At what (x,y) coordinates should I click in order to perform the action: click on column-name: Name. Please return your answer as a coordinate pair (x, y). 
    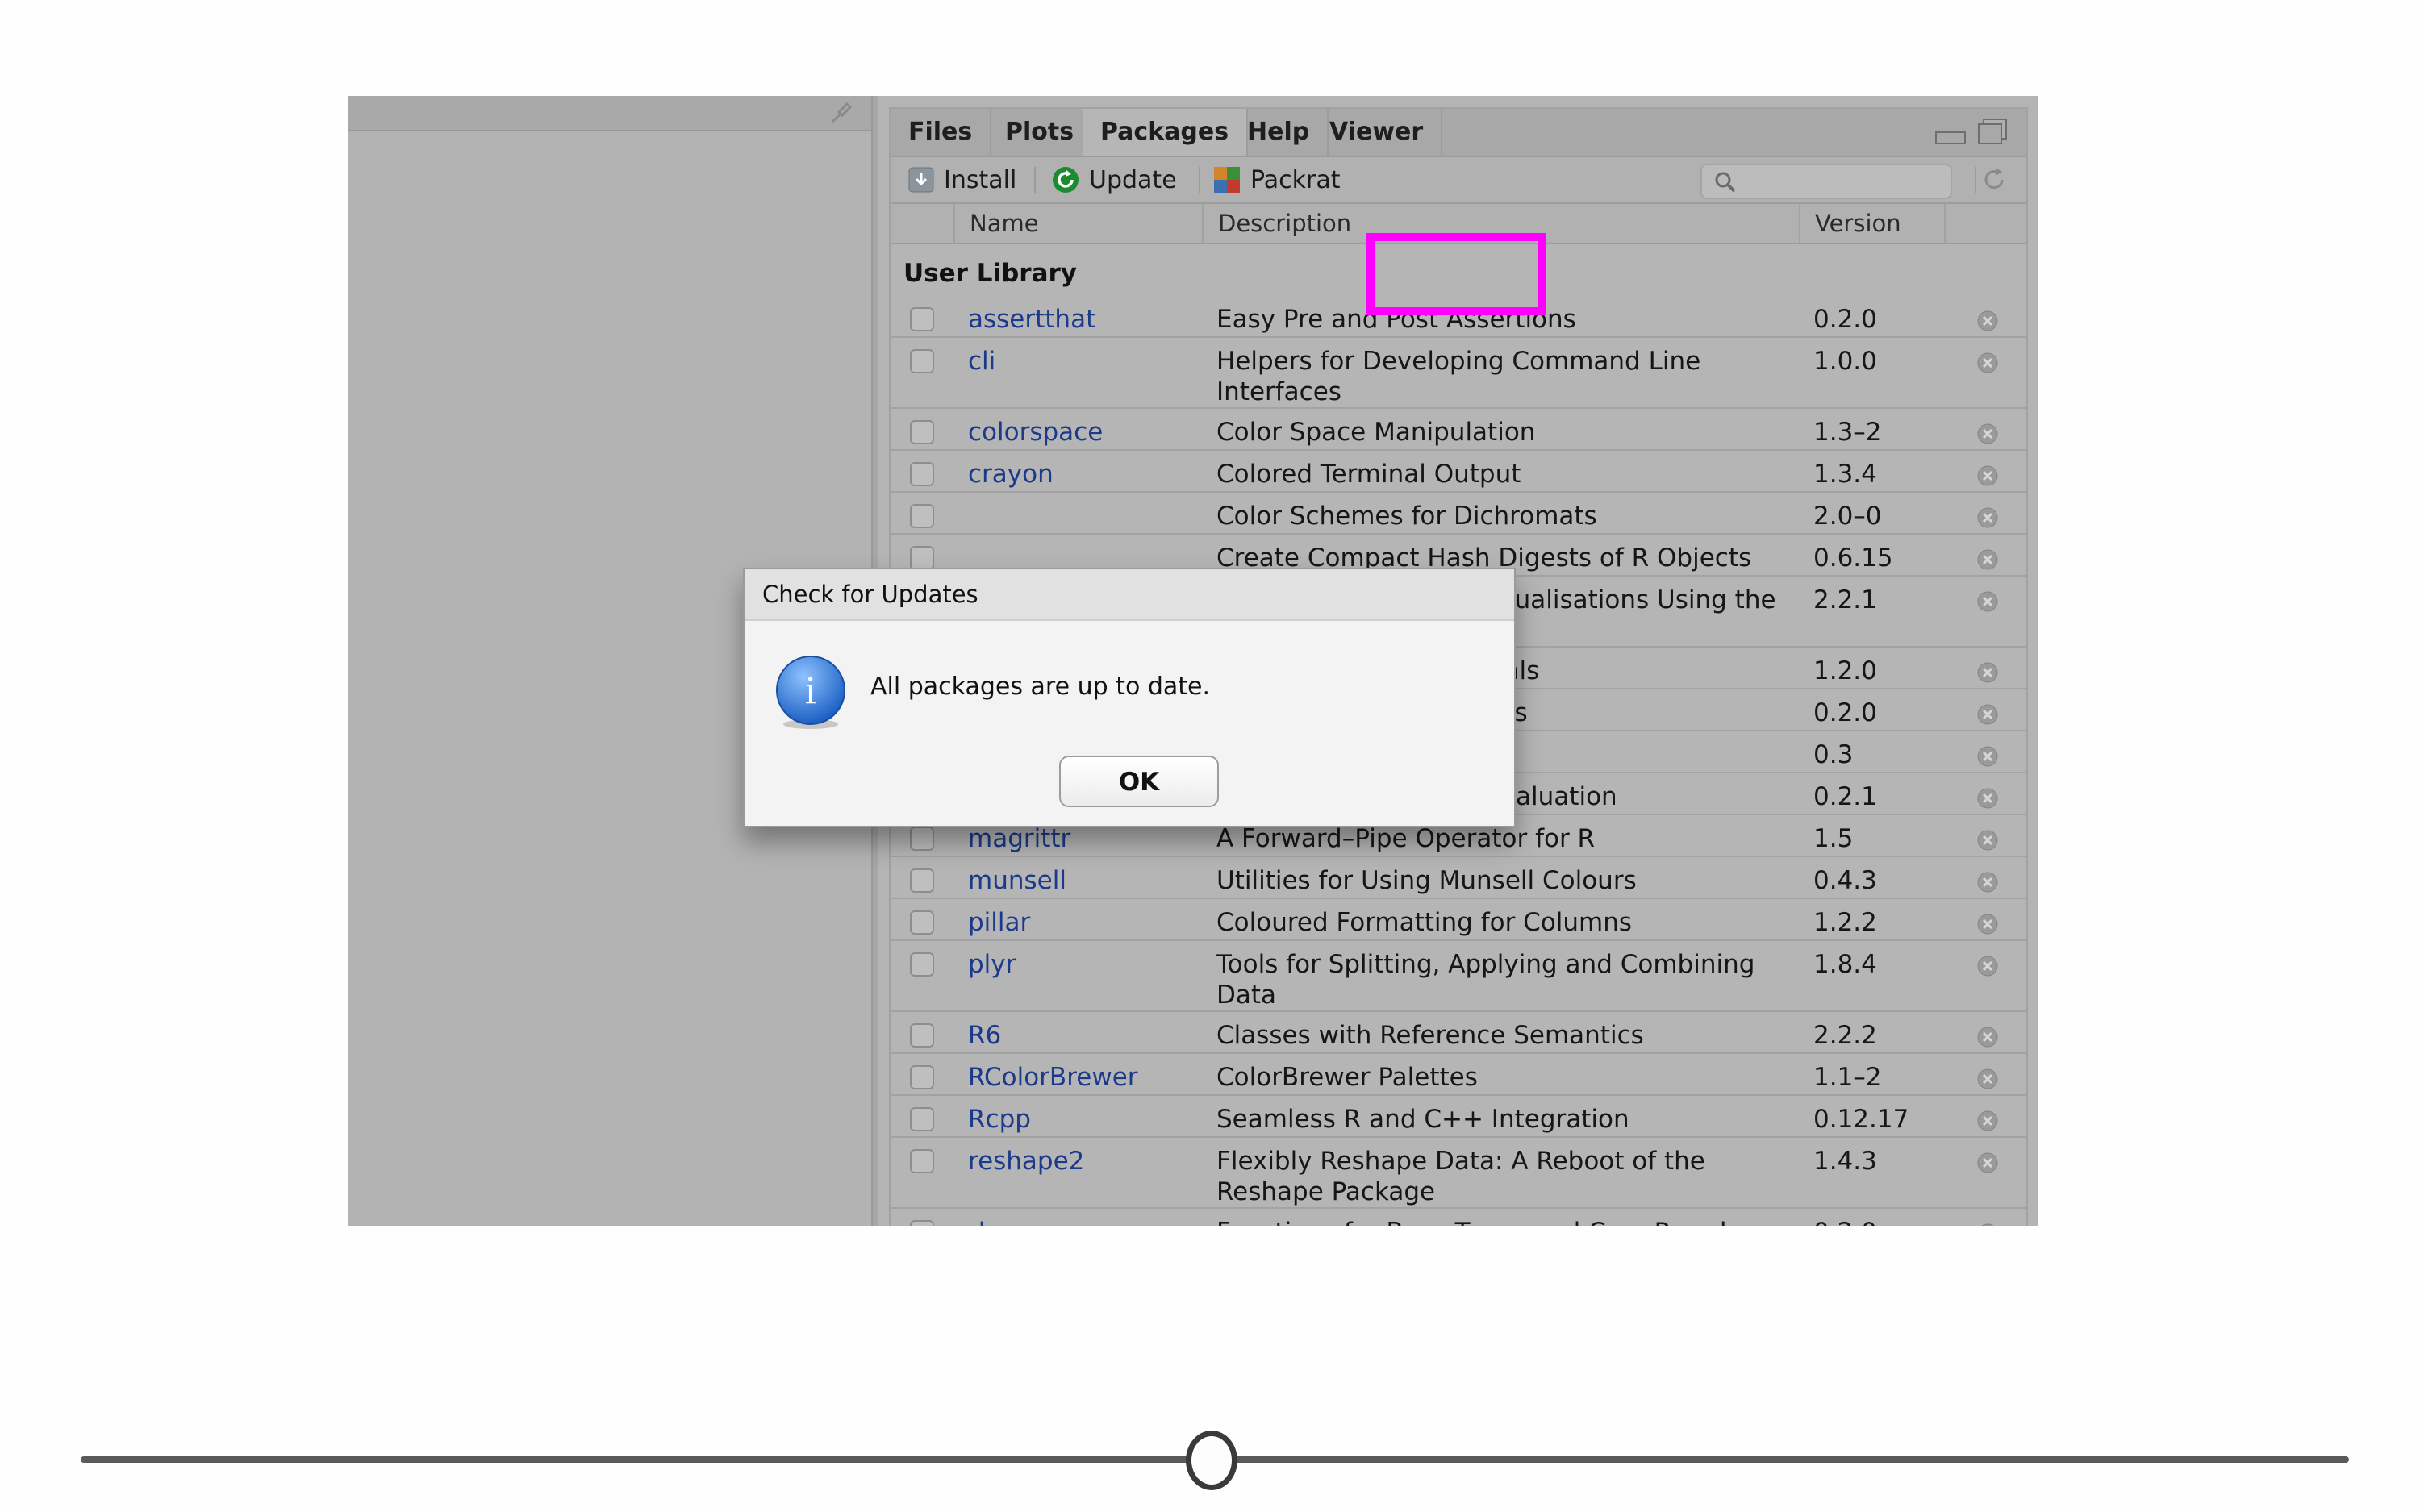
    Looking at the image, I should click on (1078, 224).